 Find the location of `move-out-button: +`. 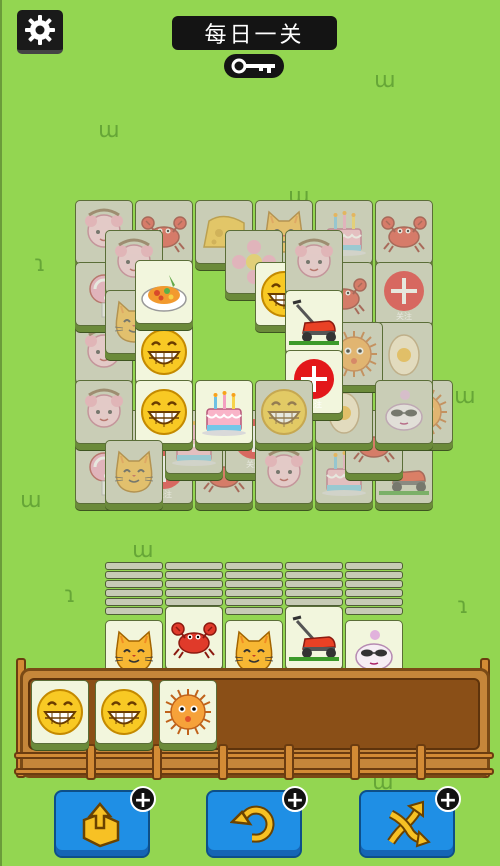

move-out-button: + is located at coordinates (105, 822).